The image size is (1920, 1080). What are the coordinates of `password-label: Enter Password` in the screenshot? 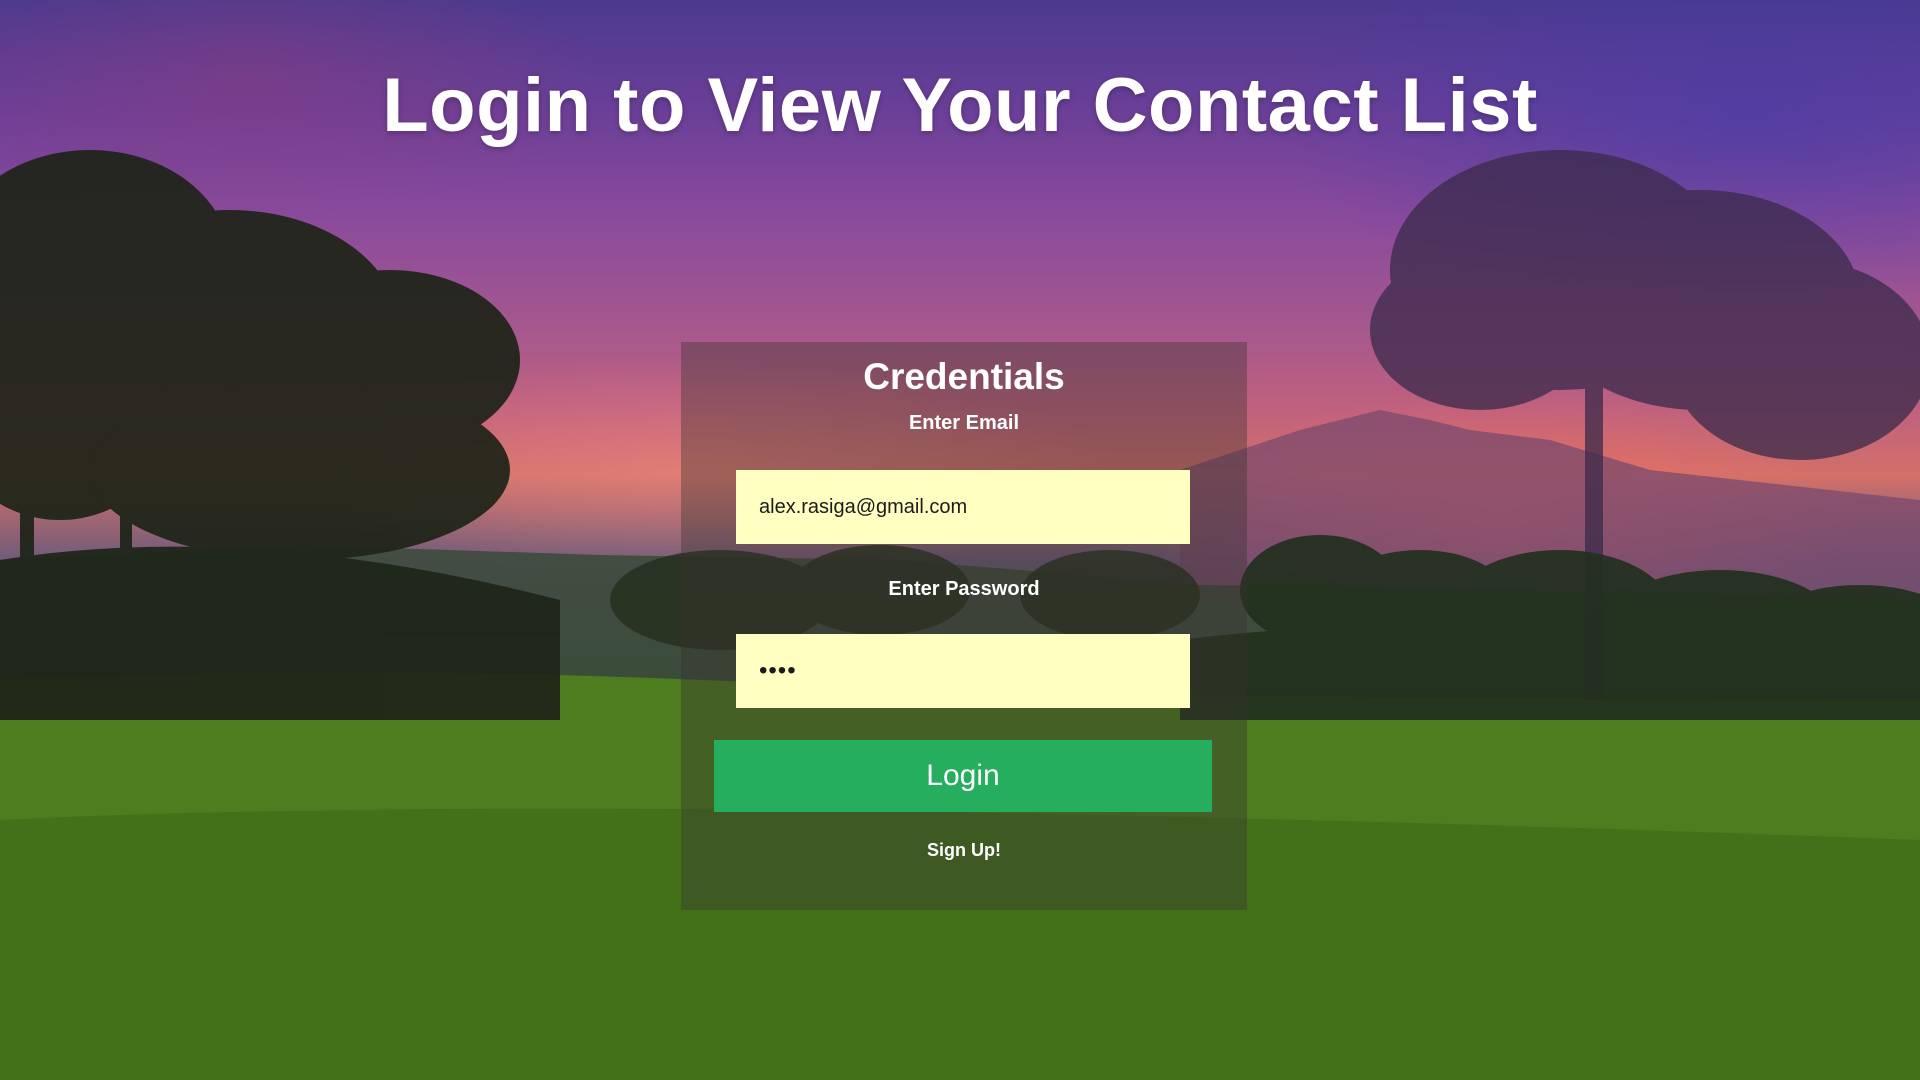 It's located at (964, 589).